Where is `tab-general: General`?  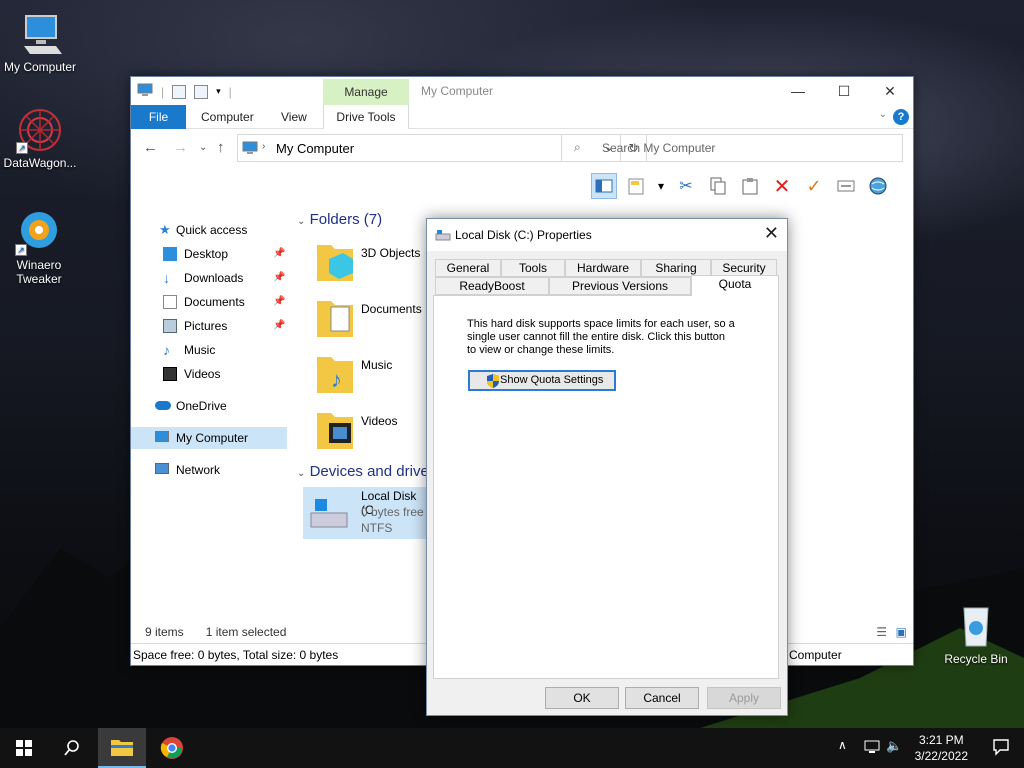 tab-general: General is located at coordinates (468, 268).